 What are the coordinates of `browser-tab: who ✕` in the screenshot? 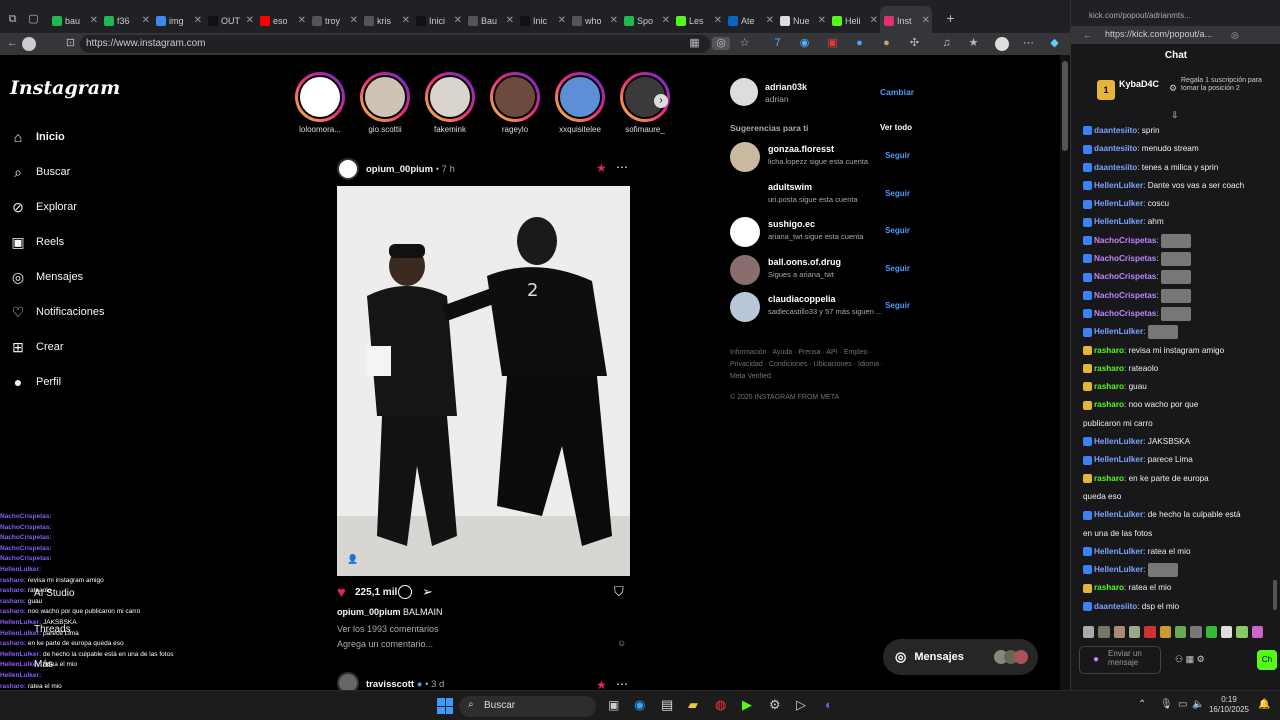 It's located at (594, 21).